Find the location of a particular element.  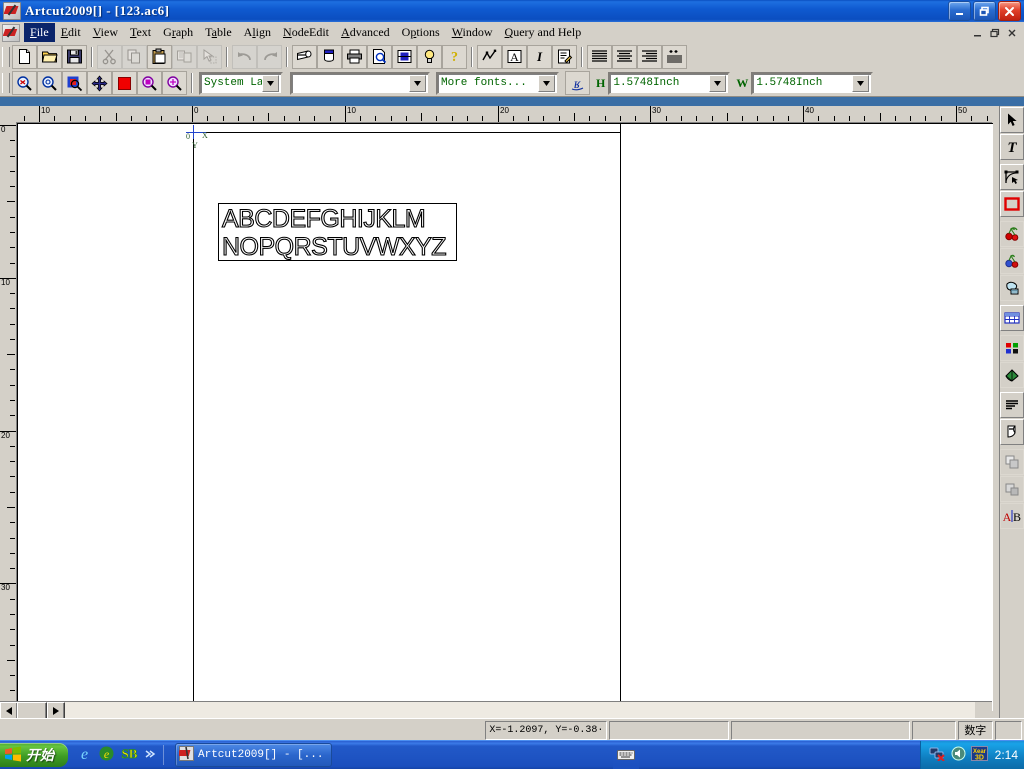

zoom-selection-icon is located at coordinates (74, 83).